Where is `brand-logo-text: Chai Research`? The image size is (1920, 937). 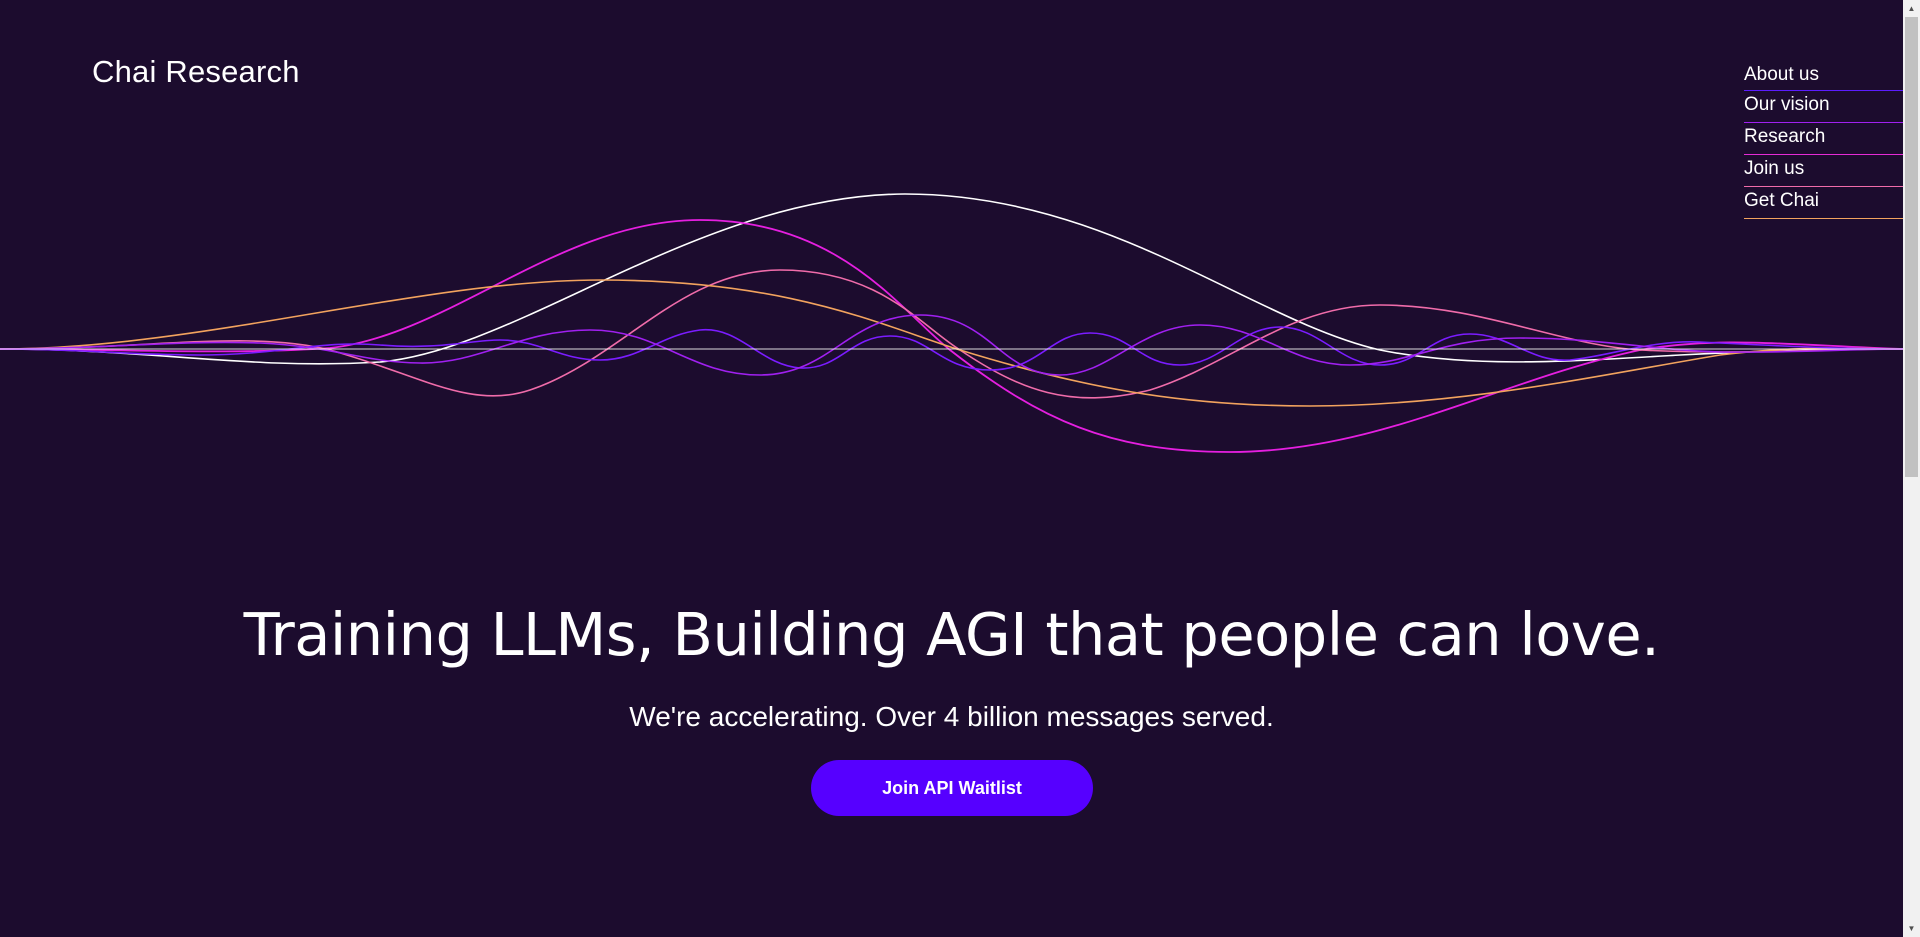 brand-logo-text: Chai Research is located at coordinates (196, 72).